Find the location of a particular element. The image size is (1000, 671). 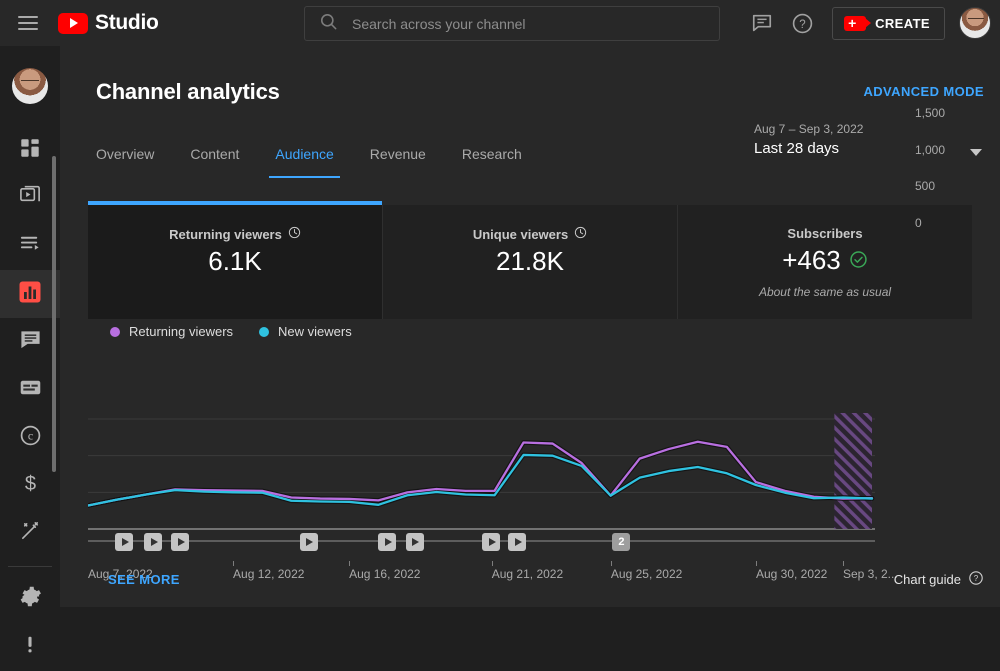

sidebar-scrollbar is located at coordinates (54, 314).